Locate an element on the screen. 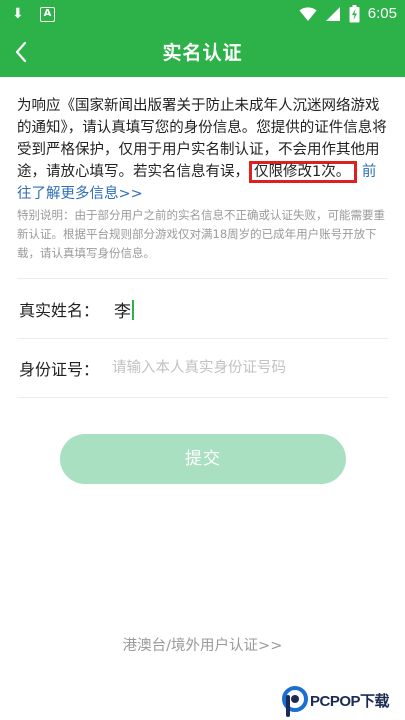 The height and width of the screenshot is (720, 405). submit-button: 提交 is located at coordinates (203, 459).